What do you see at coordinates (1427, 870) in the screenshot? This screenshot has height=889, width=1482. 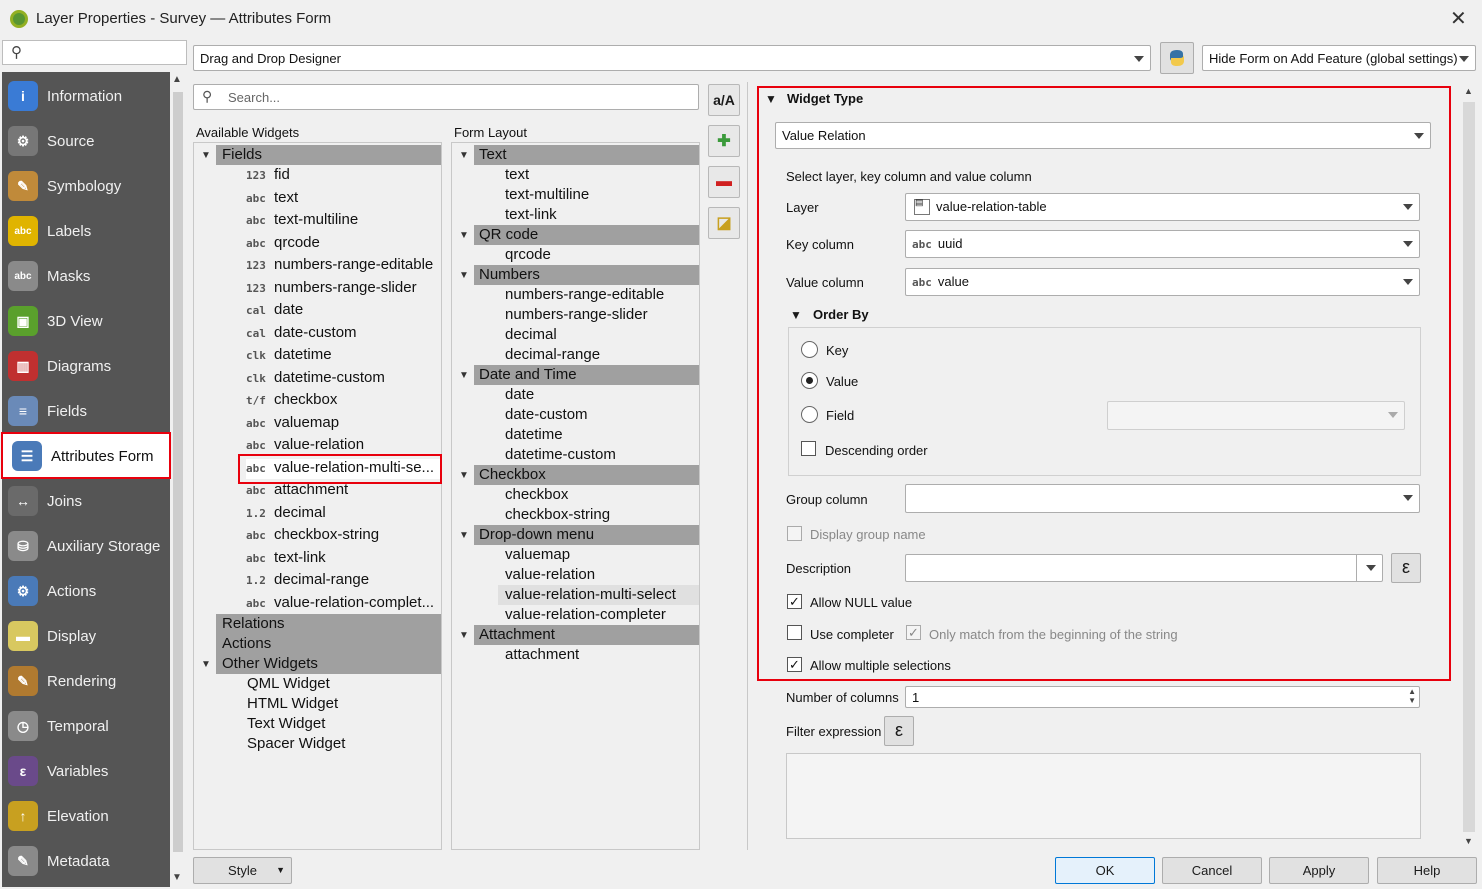 I see `help-button: Help` at bounding box center [1427, 870].